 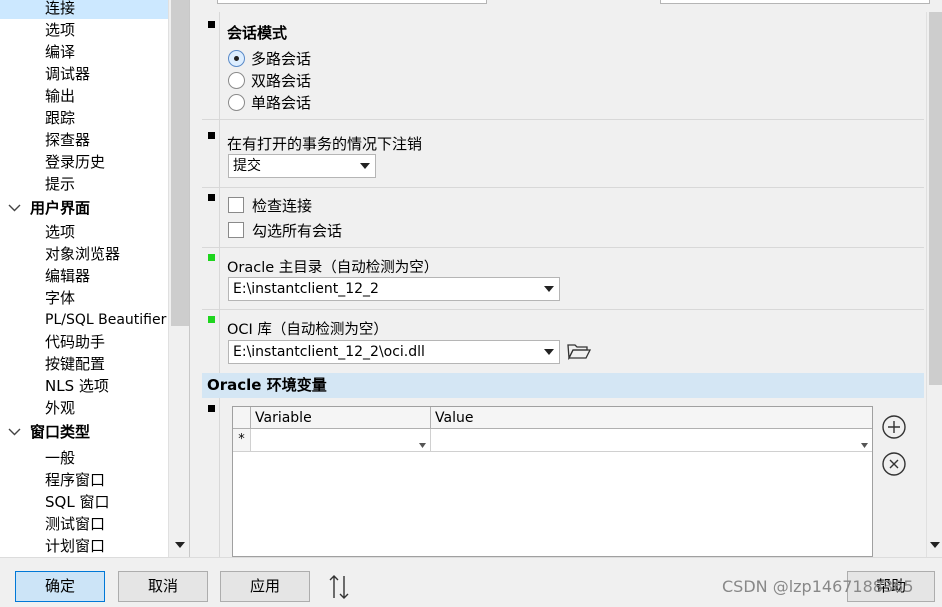 What do you see at coordinates (563, 66) in the screenshot?
I see `section-session-mode: 会话模式 多路会话 双路会话 单路会话` at bounding box center [563, 66].